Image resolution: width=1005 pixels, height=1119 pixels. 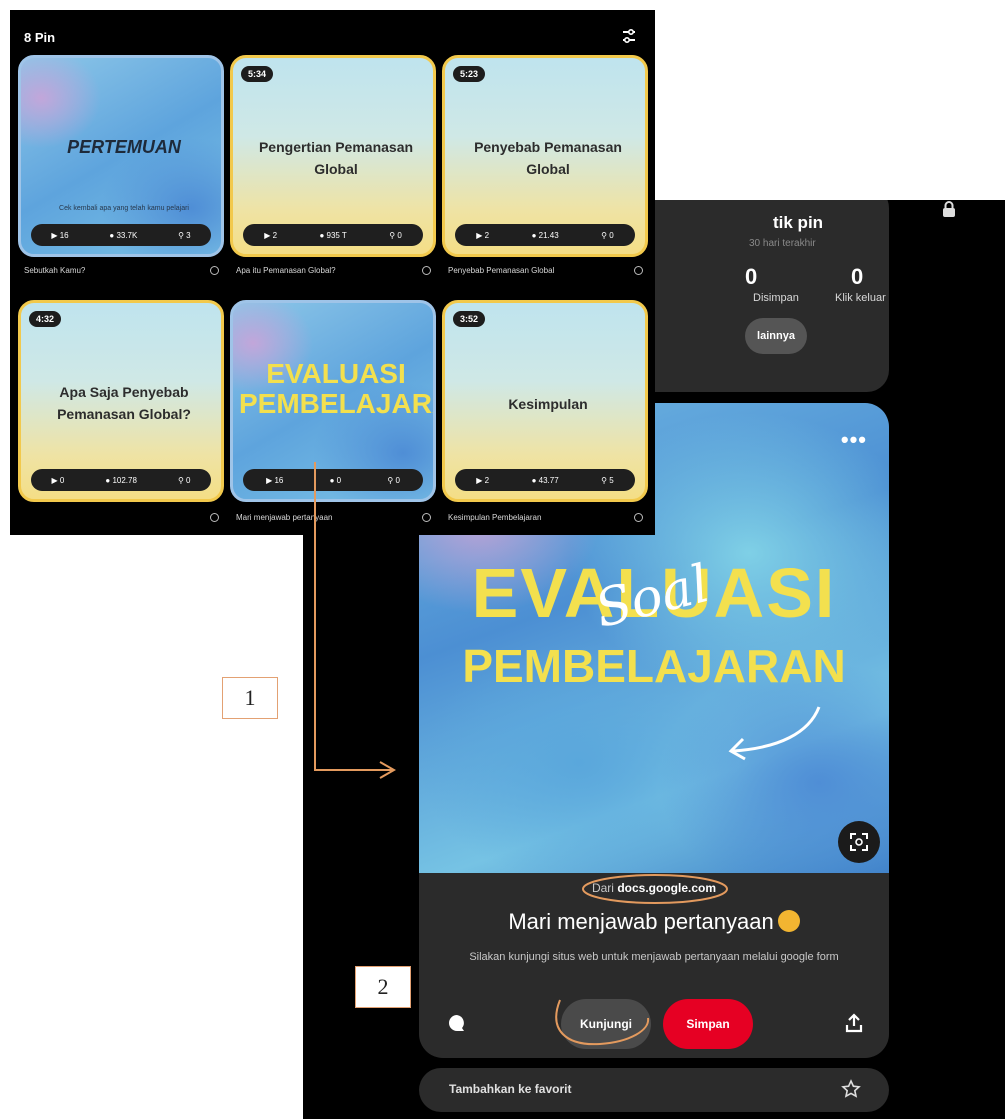 What do you see at coordinates (383, 987) in the screenshot?
I see `annotation-label-2: 2` at bounding box center [383, 987].